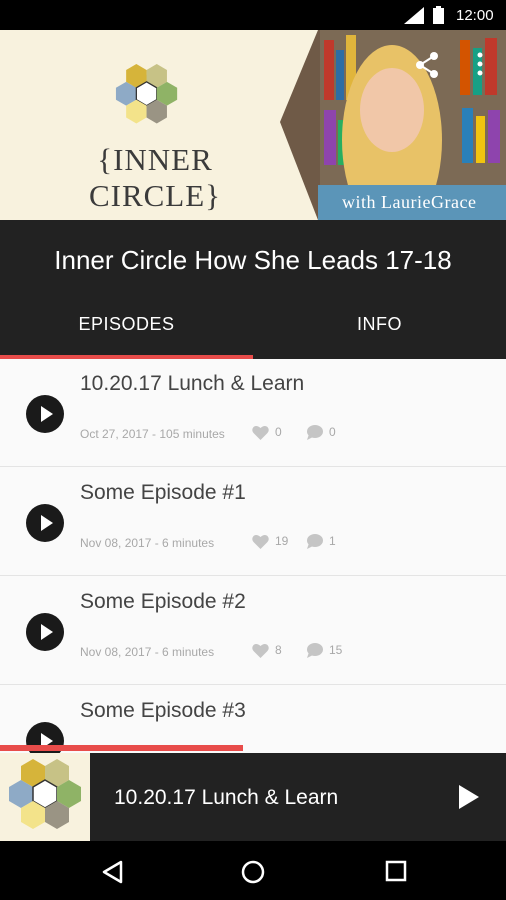 This screenshot has height=900, width=506. I want to click on recents-icon, so click(396, 871).